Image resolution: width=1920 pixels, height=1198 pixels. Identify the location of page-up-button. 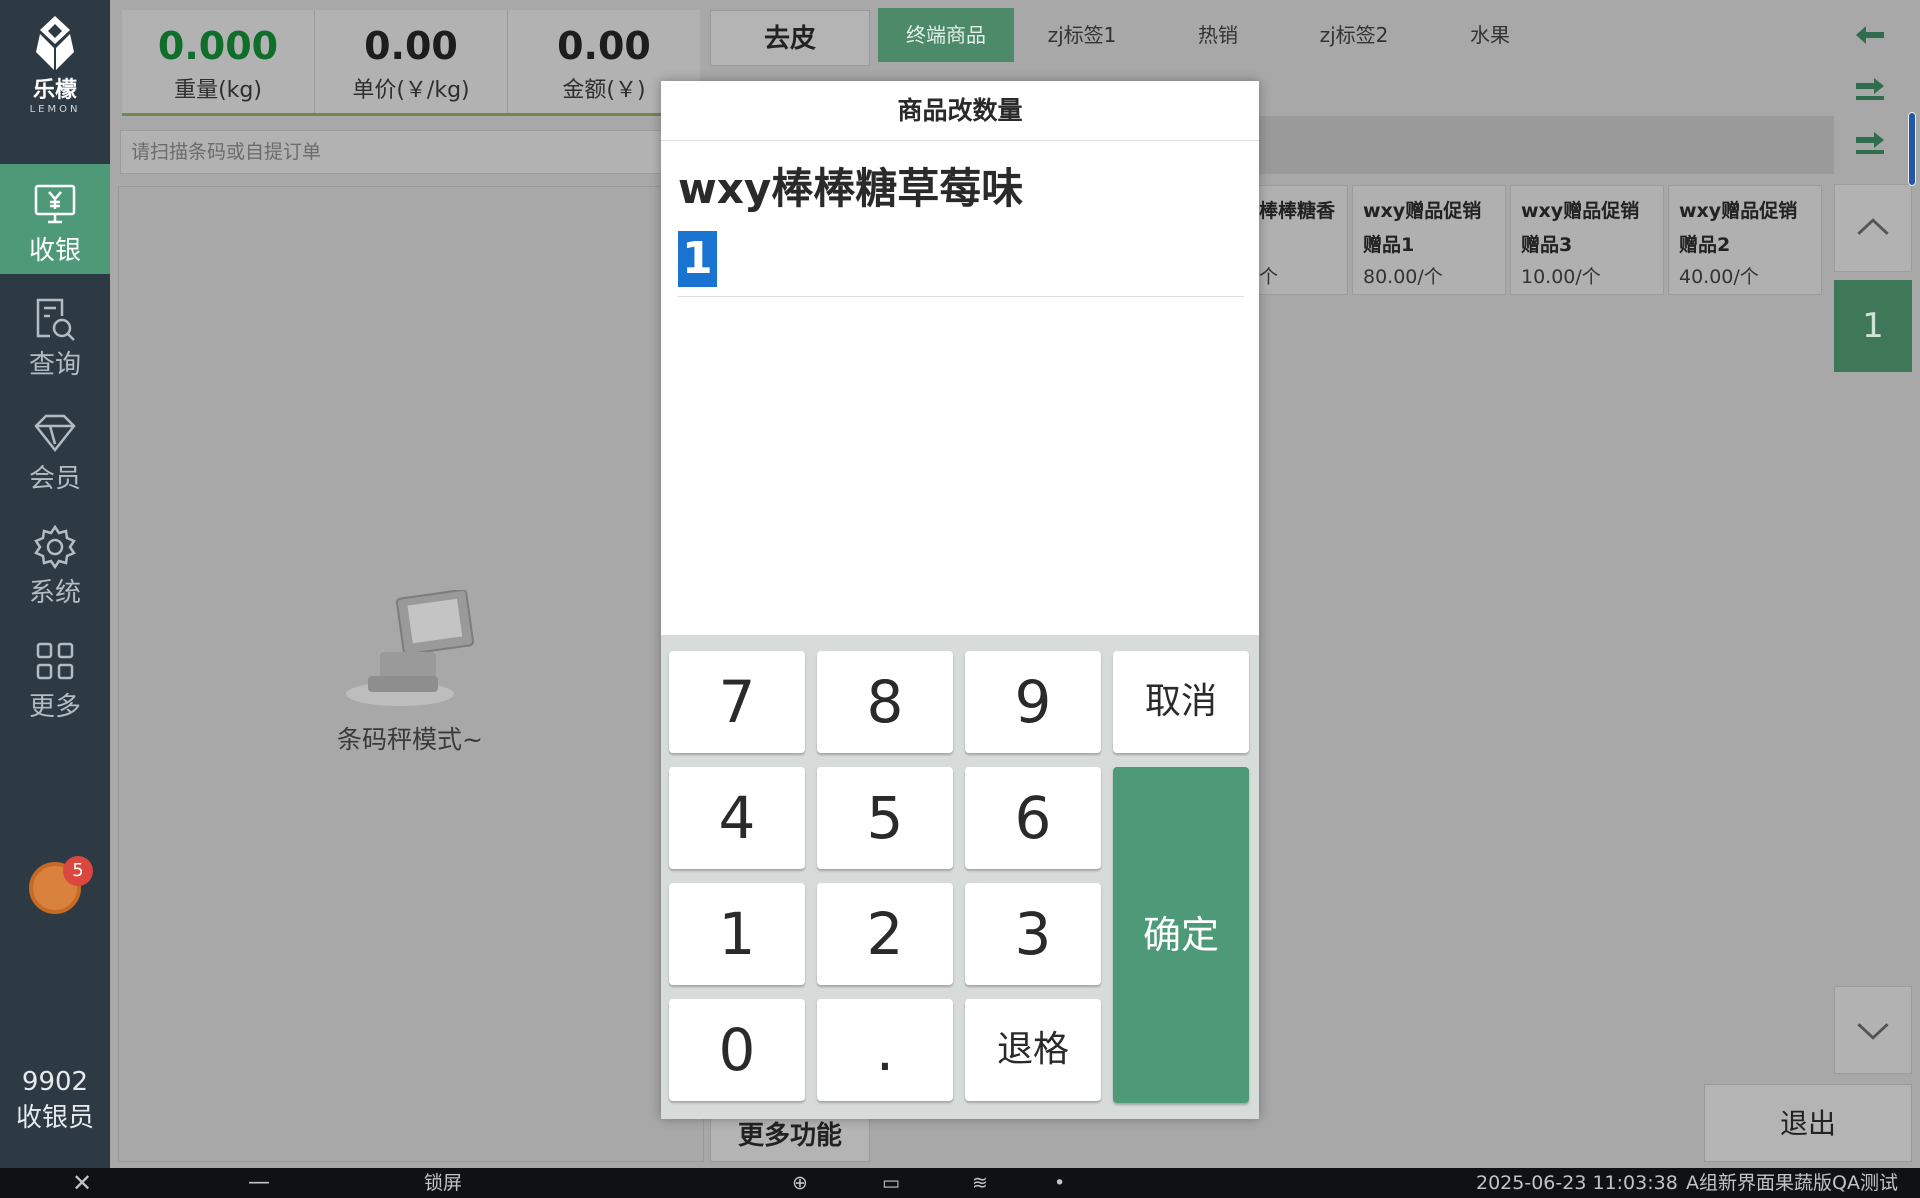
(1873, 228).